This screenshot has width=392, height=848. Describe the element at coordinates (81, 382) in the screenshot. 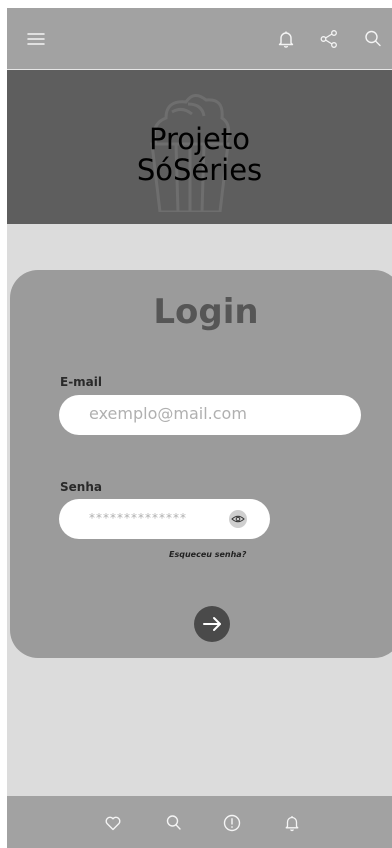

I see `email-label: E-mail` at that location.